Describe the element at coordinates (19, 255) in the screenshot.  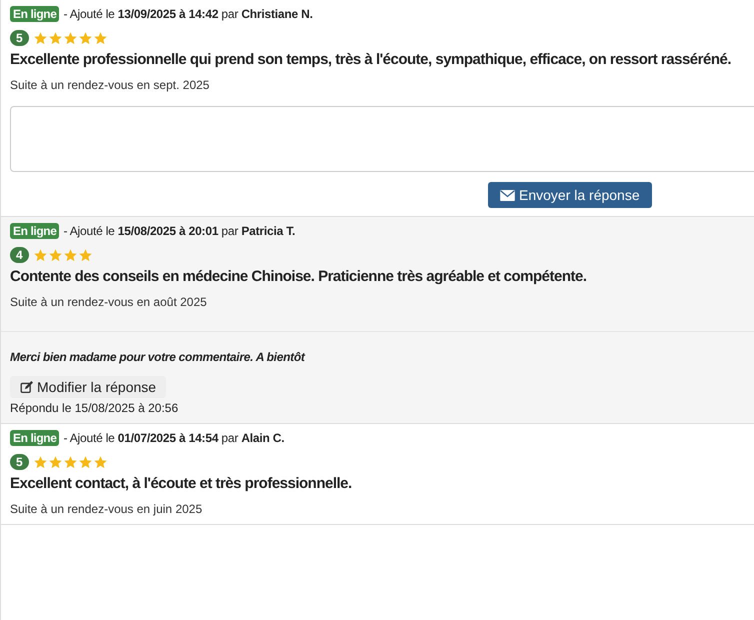
I see `rating-badge: 4` at that location.